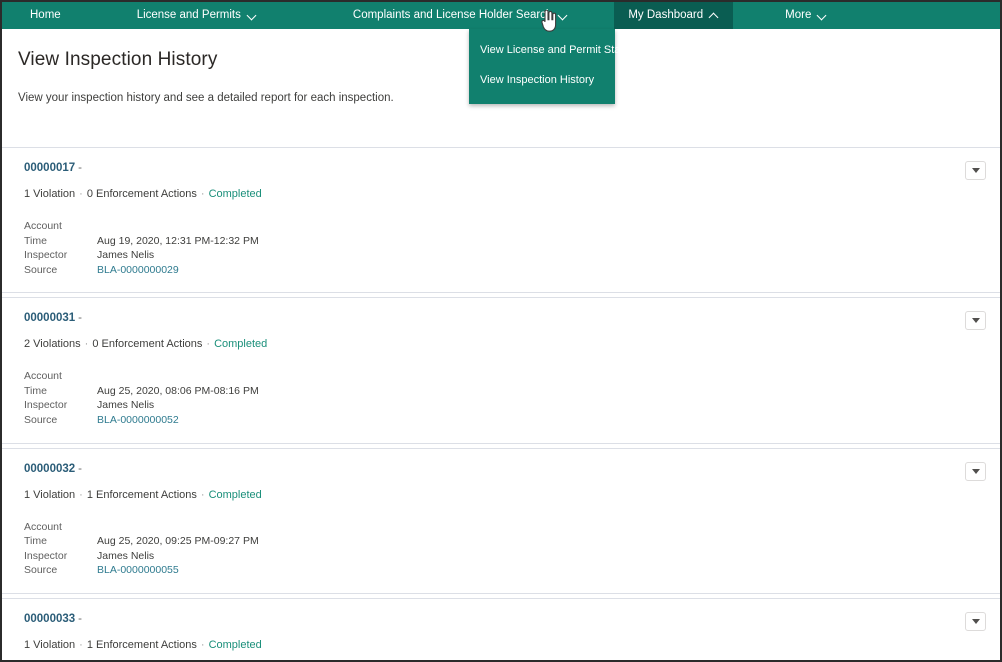 The image size is (1002, 662). What do you see at coordinates (178, 541) in the screenshot?
I see `detail-value-time: Aug 25, 2020, 09:25 PM-09:27 PM` at bounding box center [178, 541].